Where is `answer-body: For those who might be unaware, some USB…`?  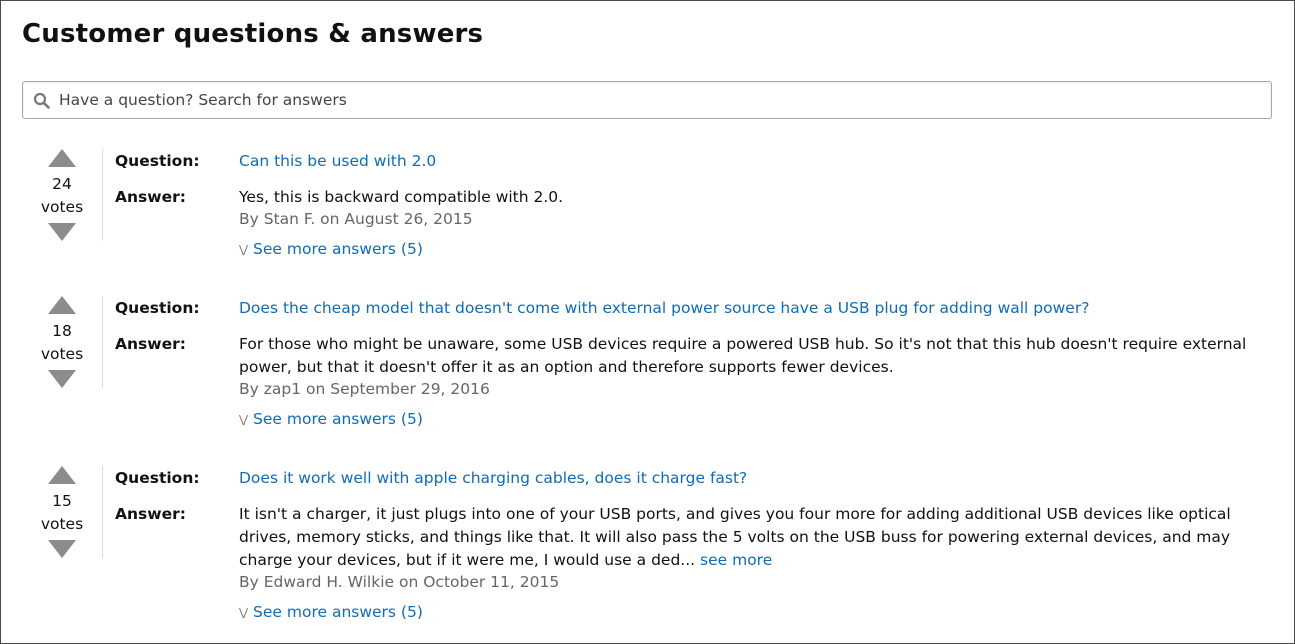
answer-body: For those who might be unaware, some USB… is located at coordinates (743, 355).